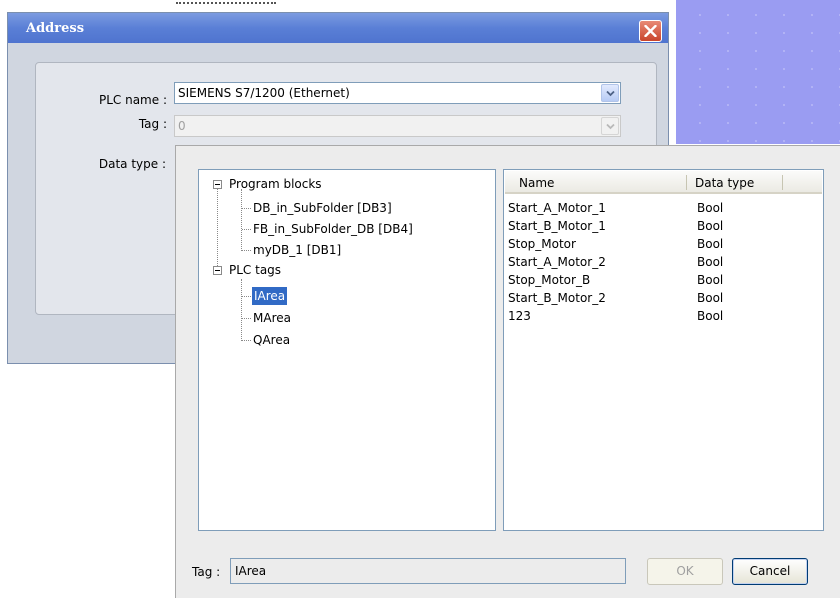  Describe the element at coordinates (557, 226) in the screenshot. I see `cell-name: Start_B_Motor_1` at that location.